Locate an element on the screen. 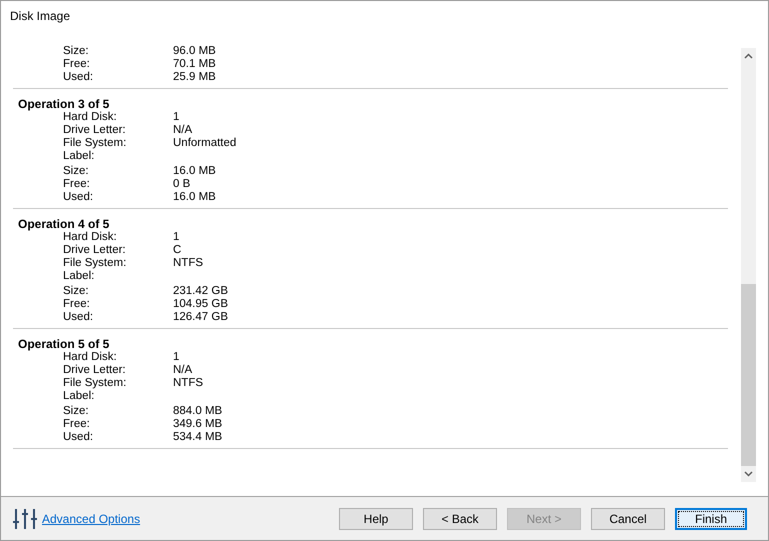 The image size is (769, 541). property-value: 104.95 GB is located at coordinates (200, 304).